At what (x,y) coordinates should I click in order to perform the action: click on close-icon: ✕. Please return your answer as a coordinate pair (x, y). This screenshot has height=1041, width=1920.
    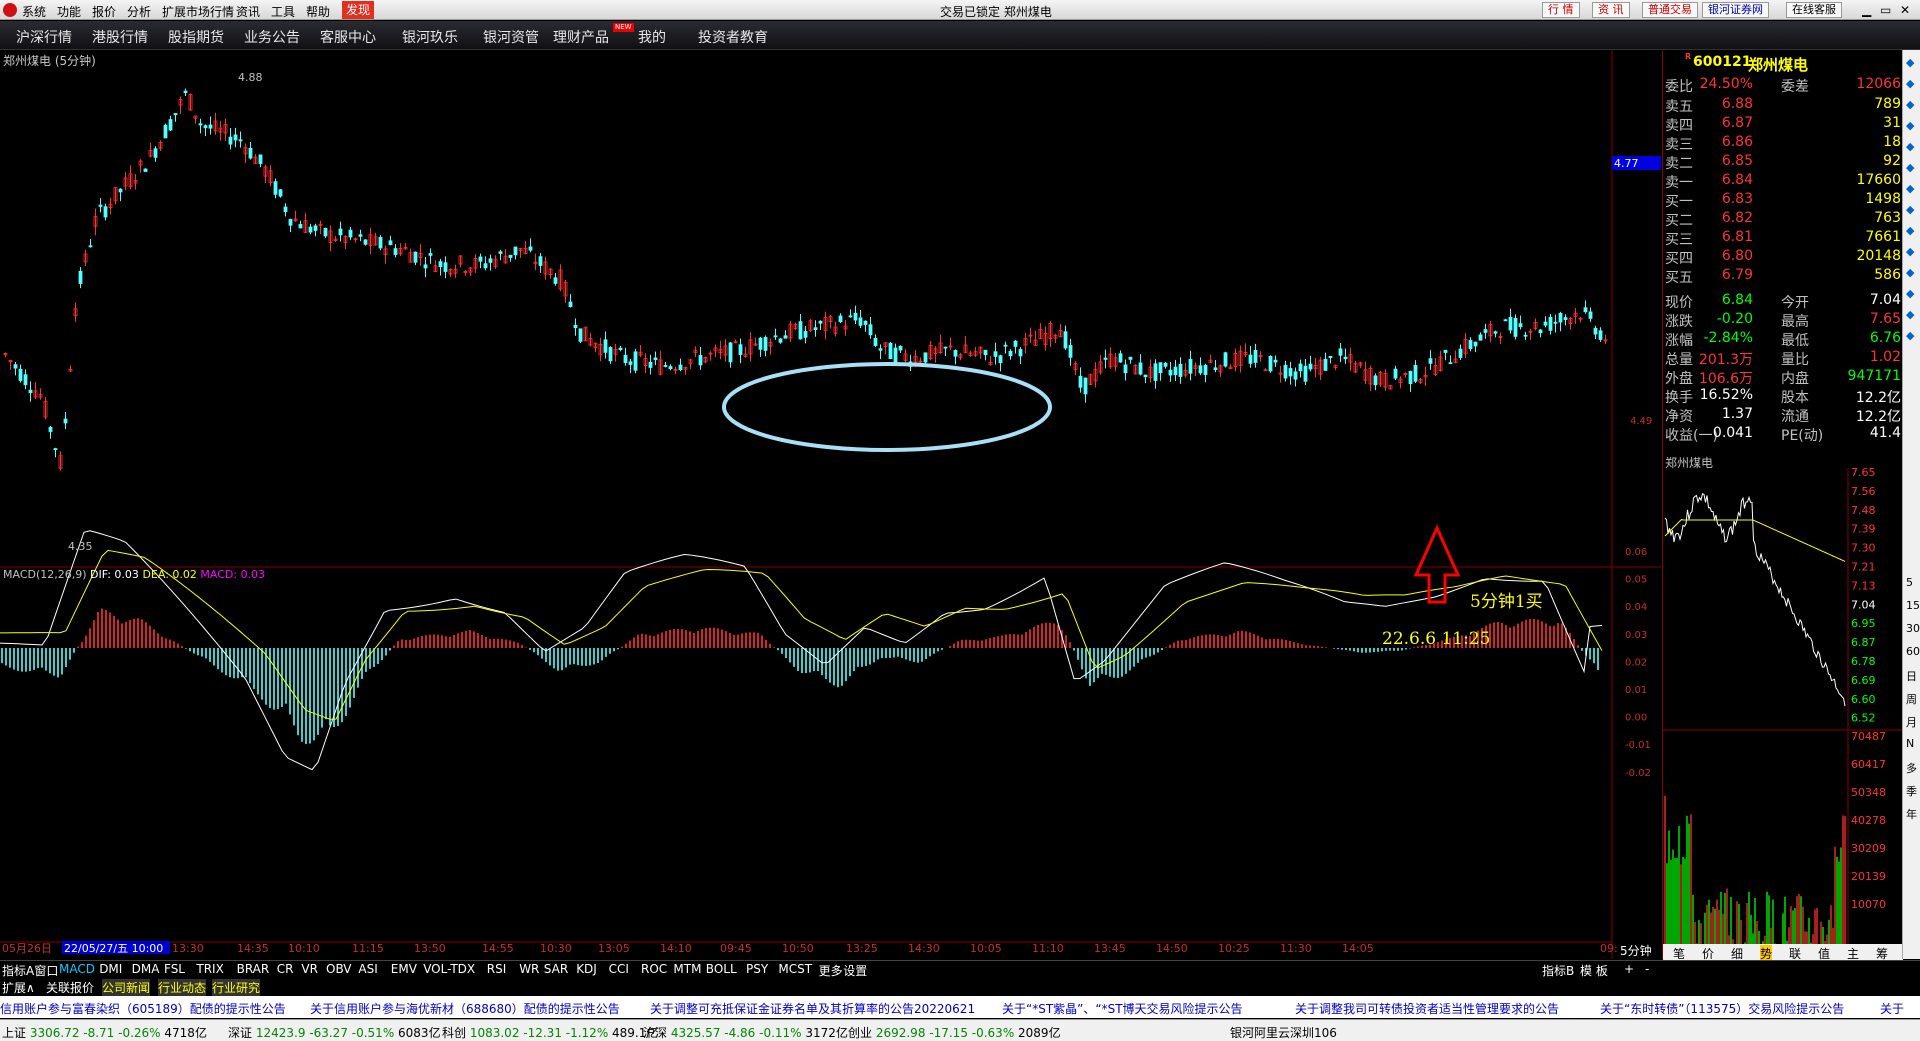
    Looking at the image, I should click on (1905, 10).